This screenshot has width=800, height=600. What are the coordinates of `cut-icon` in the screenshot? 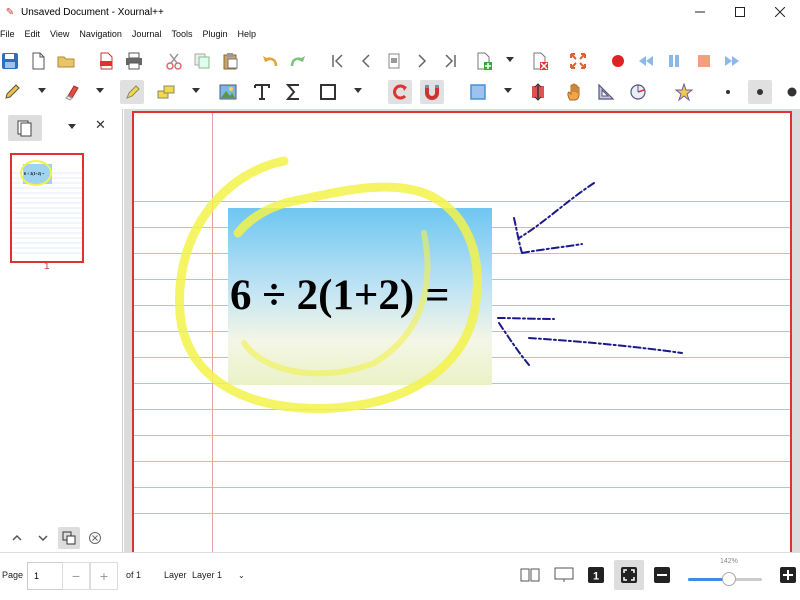 It's located at (174, 61).